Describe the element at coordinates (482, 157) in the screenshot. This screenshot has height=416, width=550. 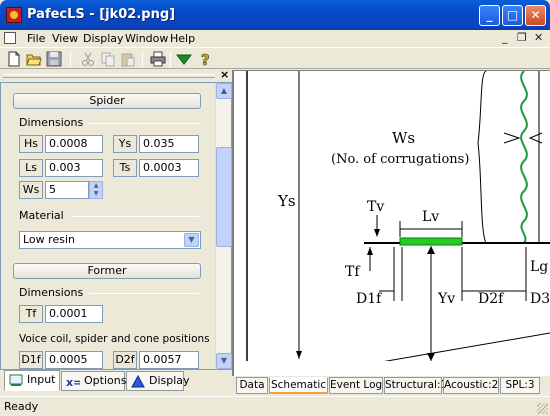
I see `ws-brace` at that location.